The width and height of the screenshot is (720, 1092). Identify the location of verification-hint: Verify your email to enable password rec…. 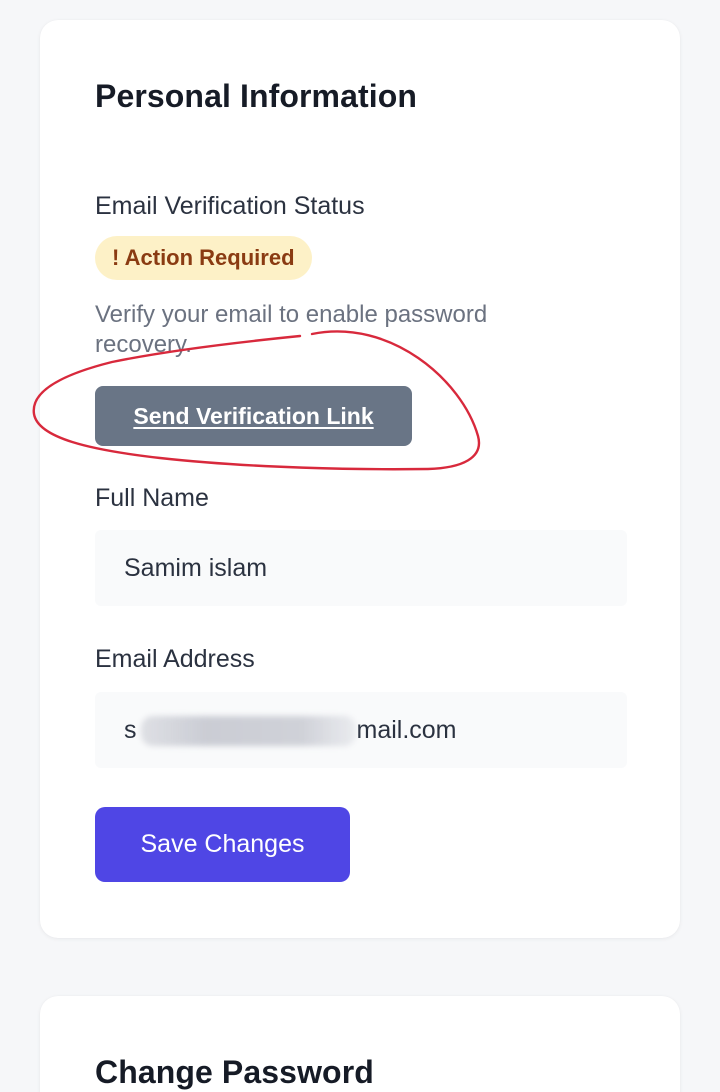
(291, 329).